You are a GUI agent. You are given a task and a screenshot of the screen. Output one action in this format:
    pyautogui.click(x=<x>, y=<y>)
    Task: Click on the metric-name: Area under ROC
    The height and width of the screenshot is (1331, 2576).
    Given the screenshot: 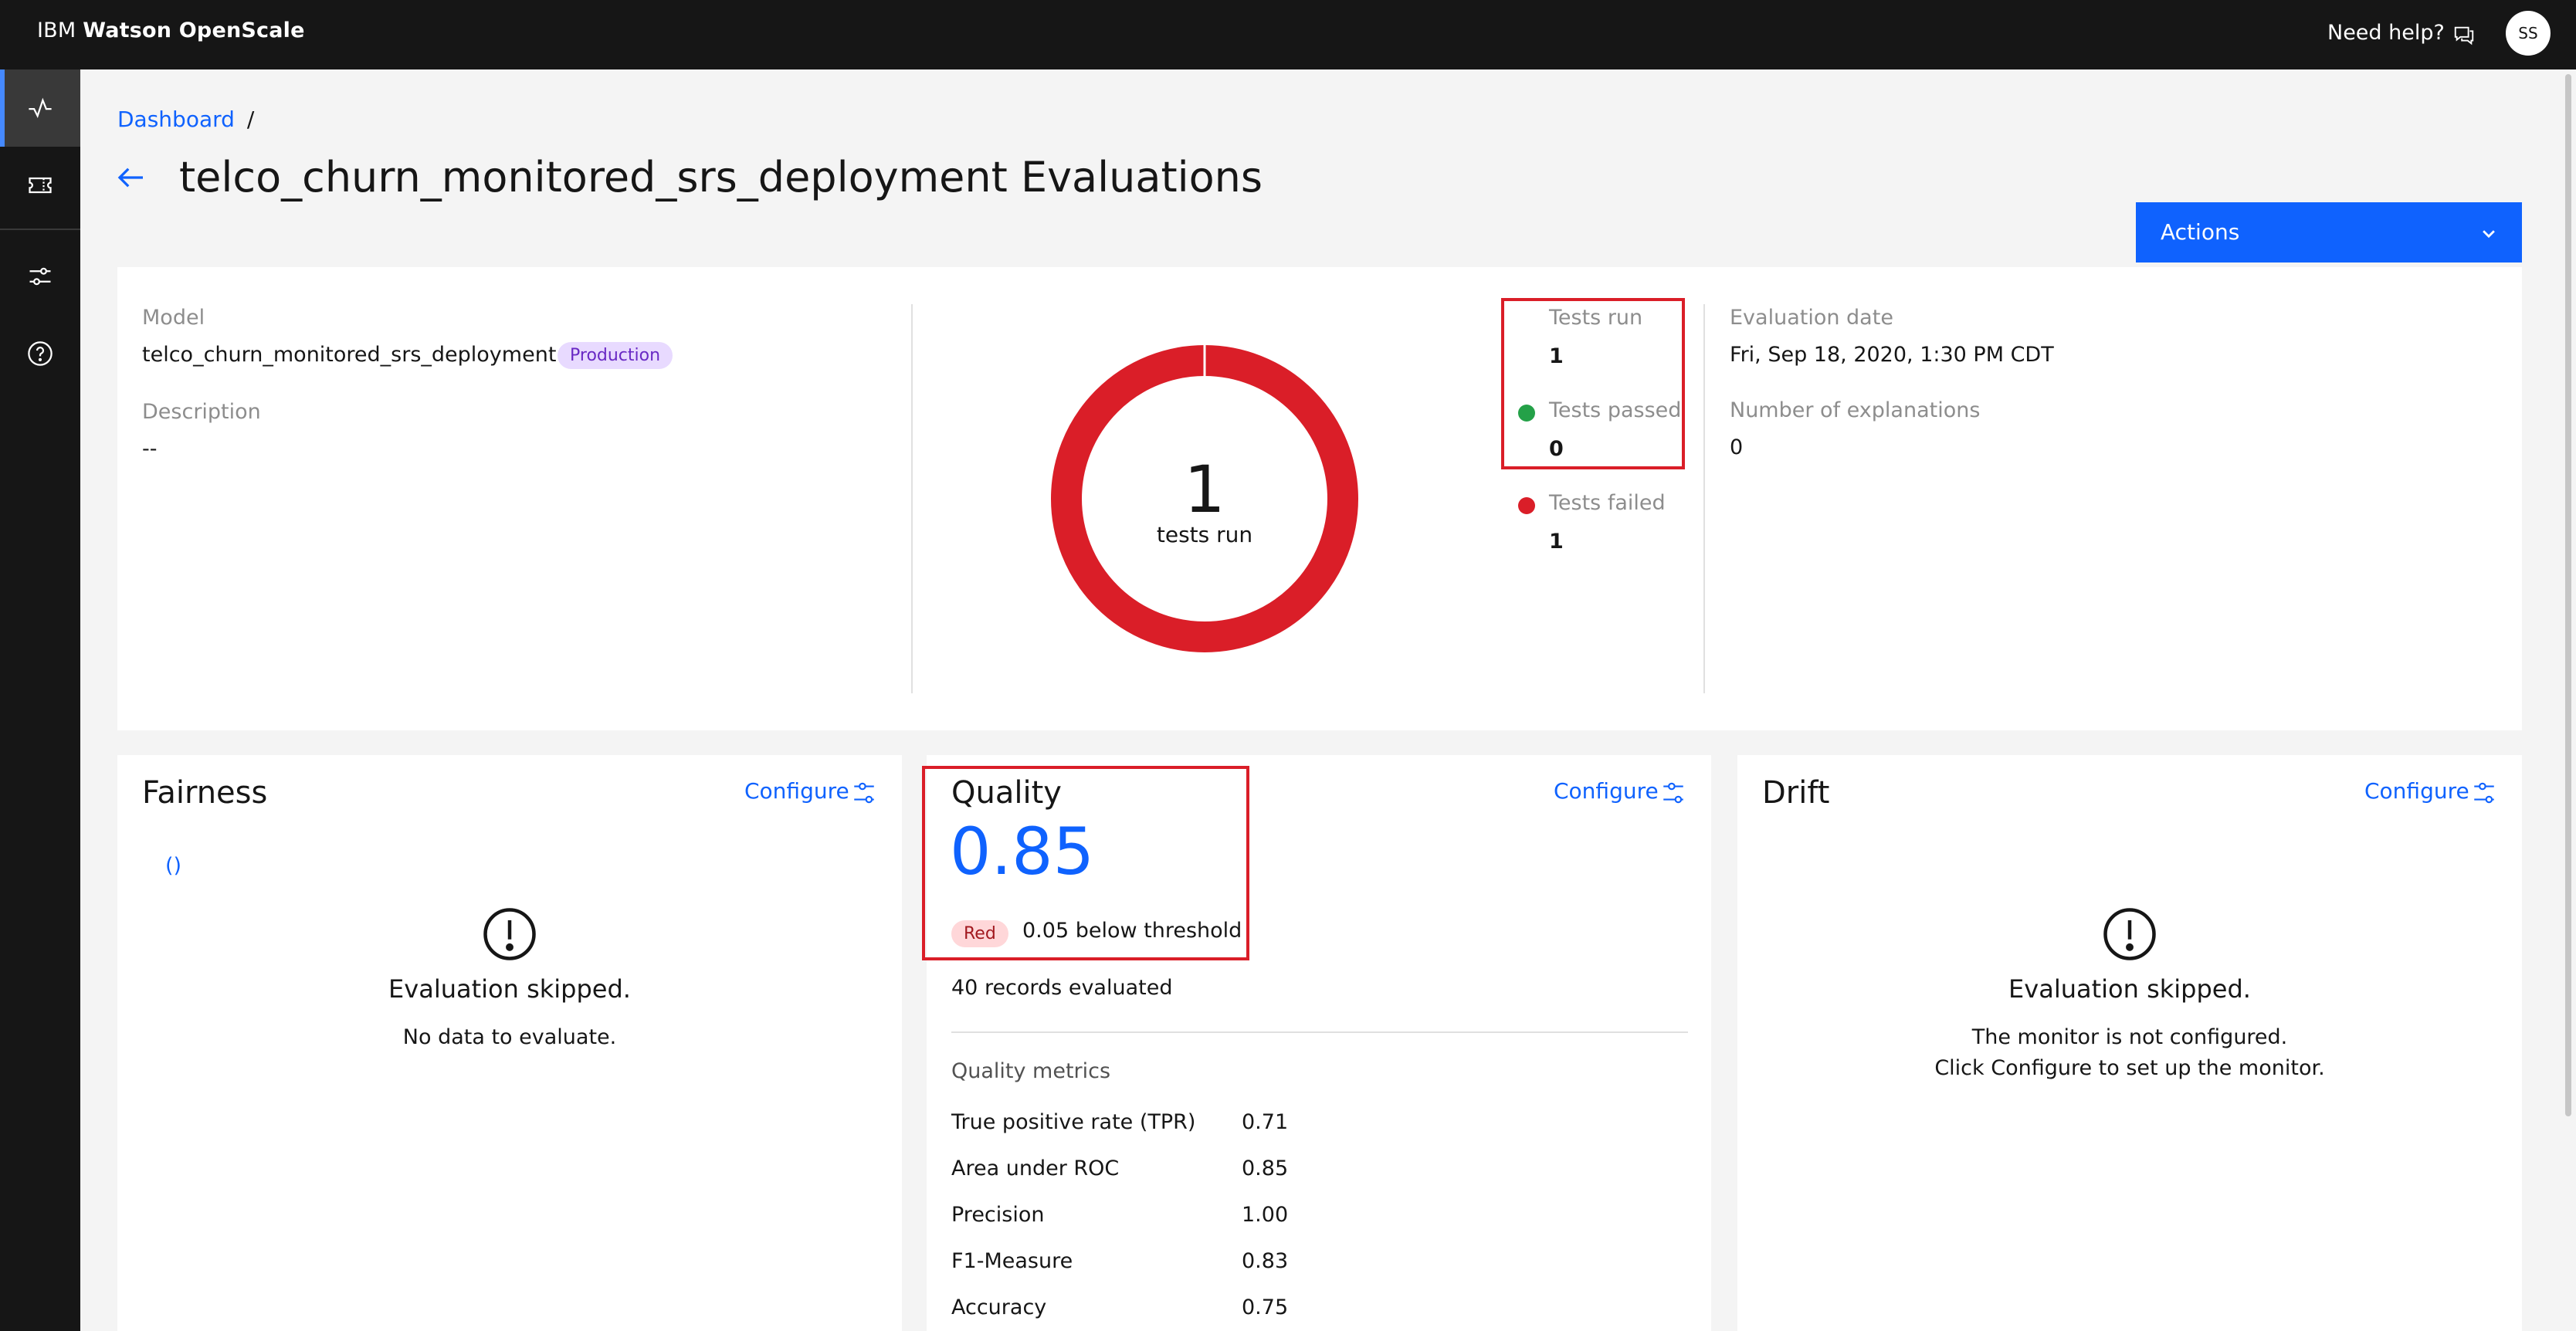 What is the action you would take?
    pyautogui.click(x=1035, y=1169)
    